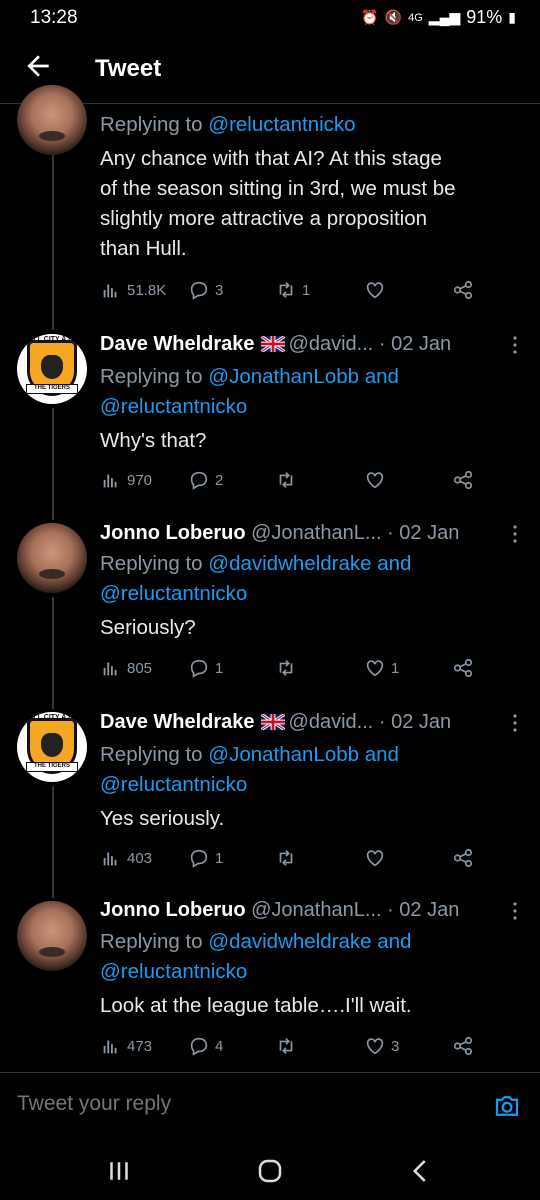  I want to click on views-button: 970, so click(126, 480).